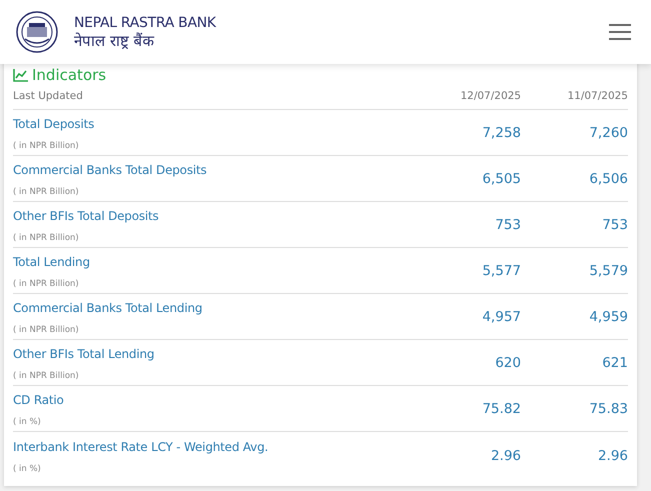 Image resolution: width=651 pixels, height=491 pixels. I want to click on menu-icon, so click(620, 32).